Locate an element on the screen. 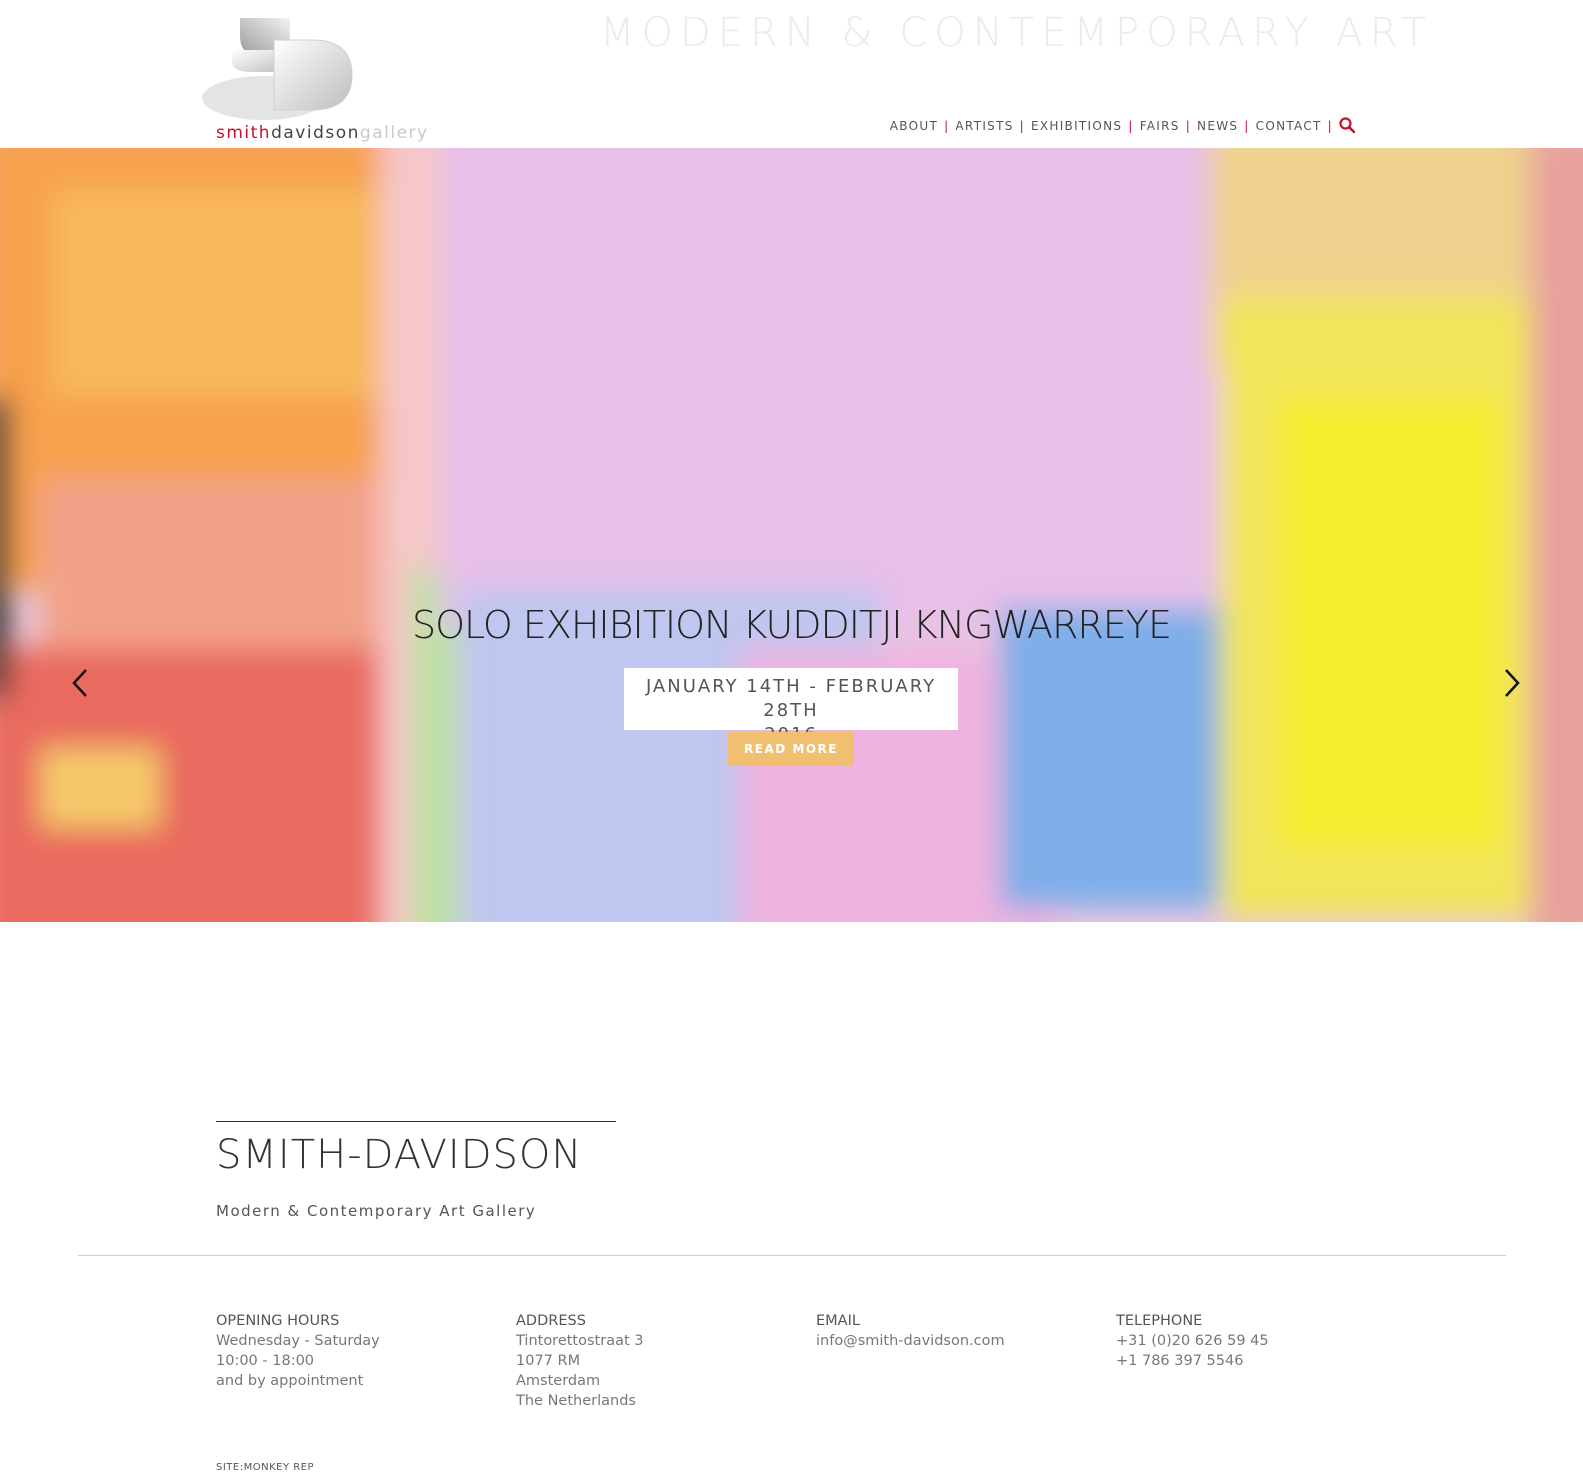 The width and height of the screenshot is (1583, 1484). gallery-logo: smithdavidsongallery is located at coordinates (317, 76).